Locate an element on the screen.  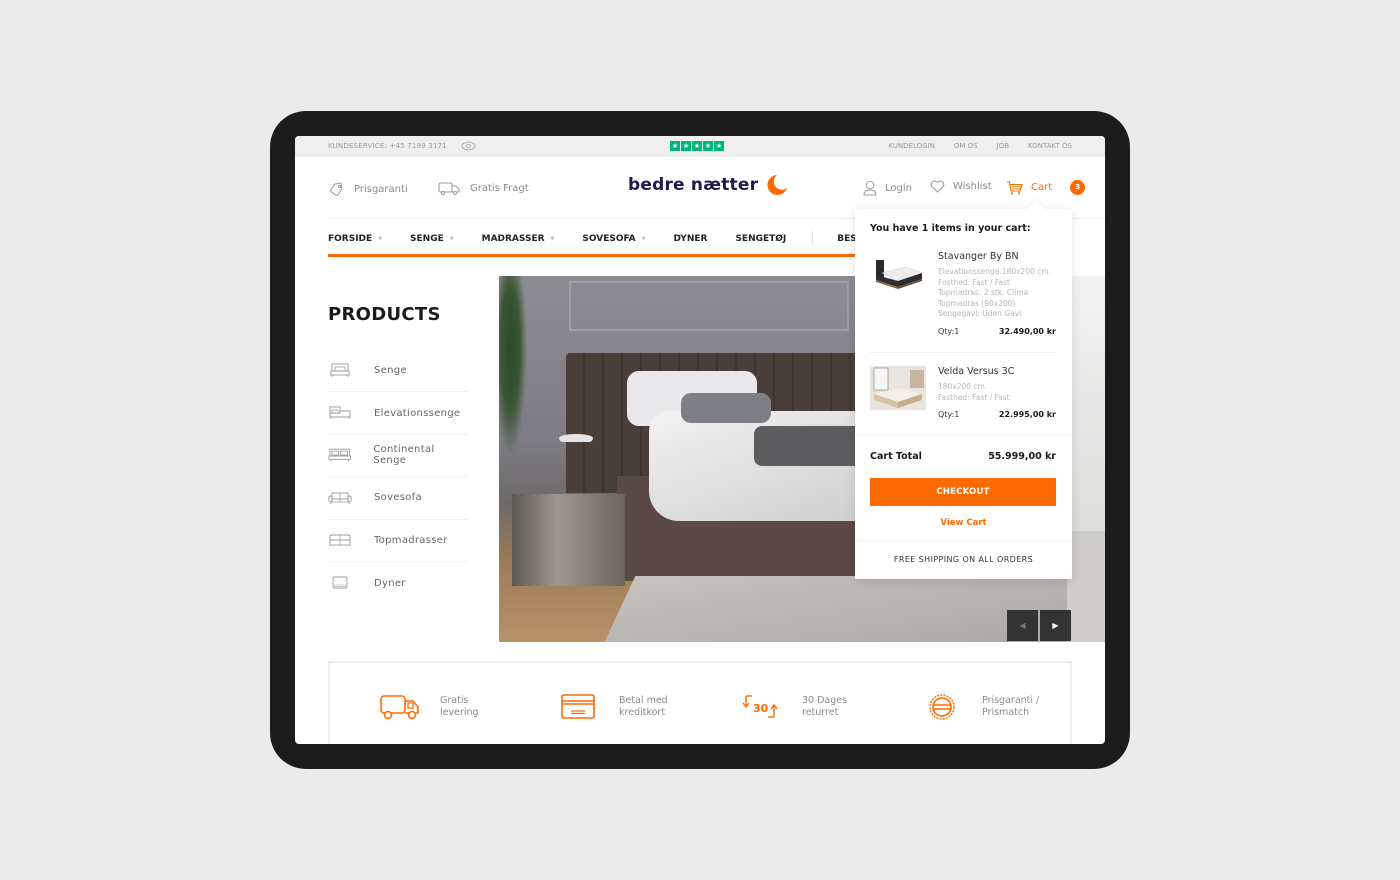
nav-item-bes: BES is located at coordinates (847, 239).